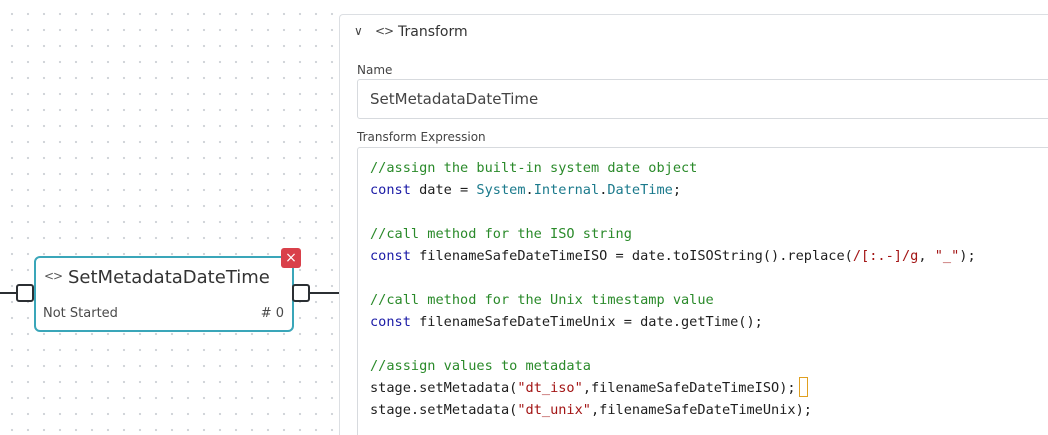  What do you see at coordinates (694, 32) in the screenshot?
I see `panel-header: ∨ <> Transform` at bounding box center [694, 32].